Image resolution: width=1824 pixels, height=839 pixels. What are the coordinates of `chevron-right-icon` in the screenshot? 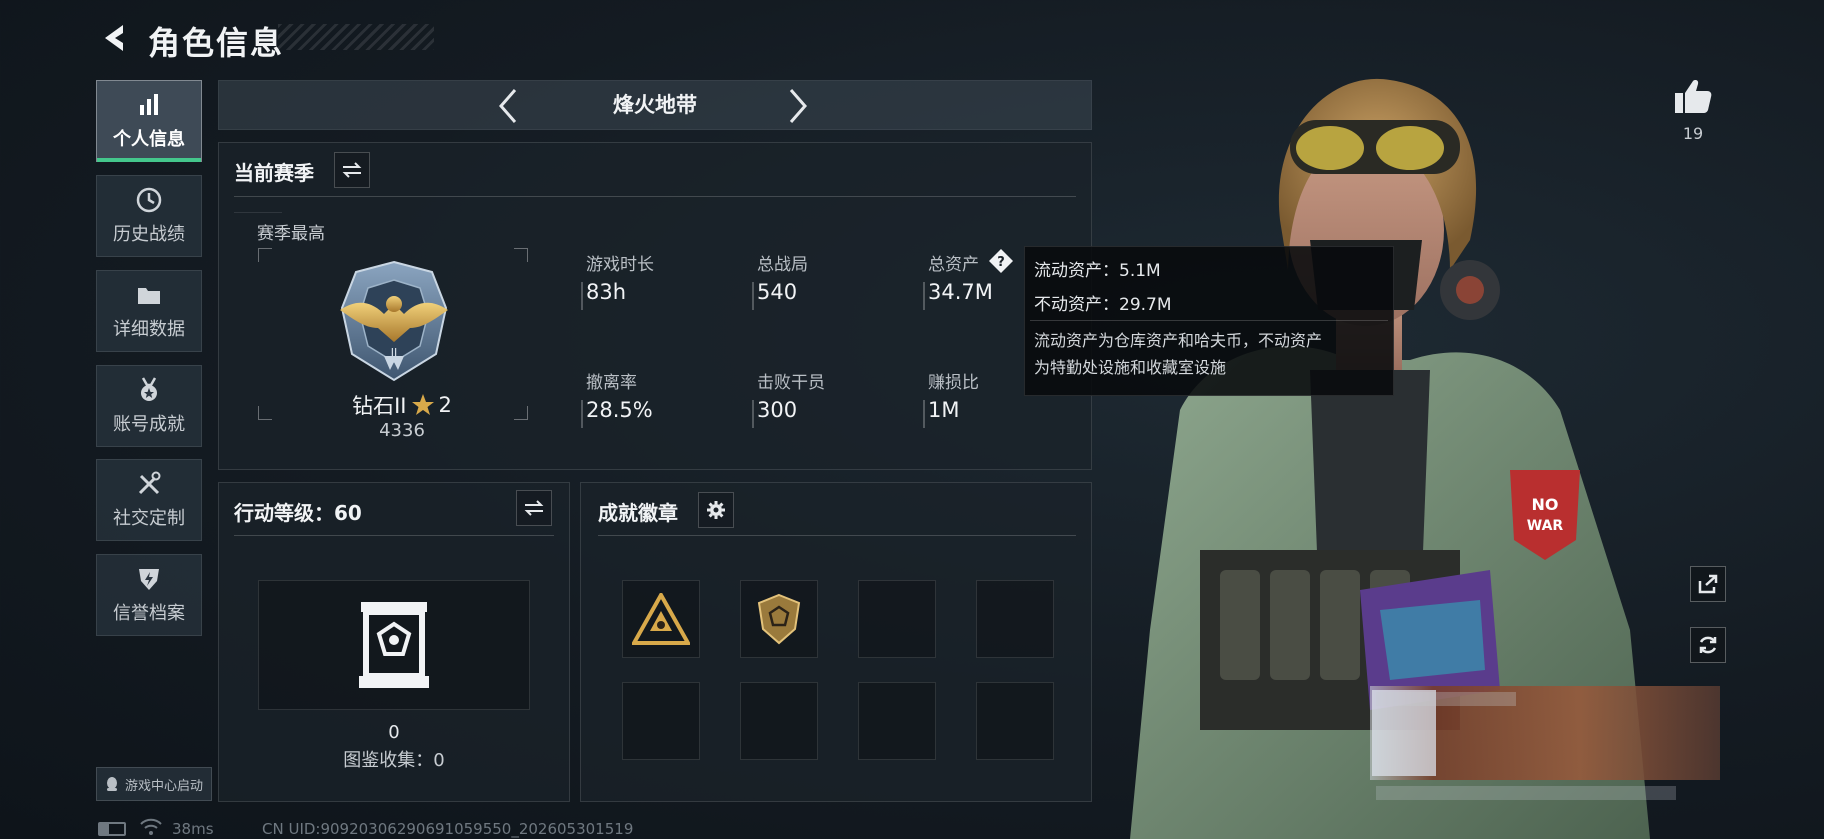 It's located at (798, 106).